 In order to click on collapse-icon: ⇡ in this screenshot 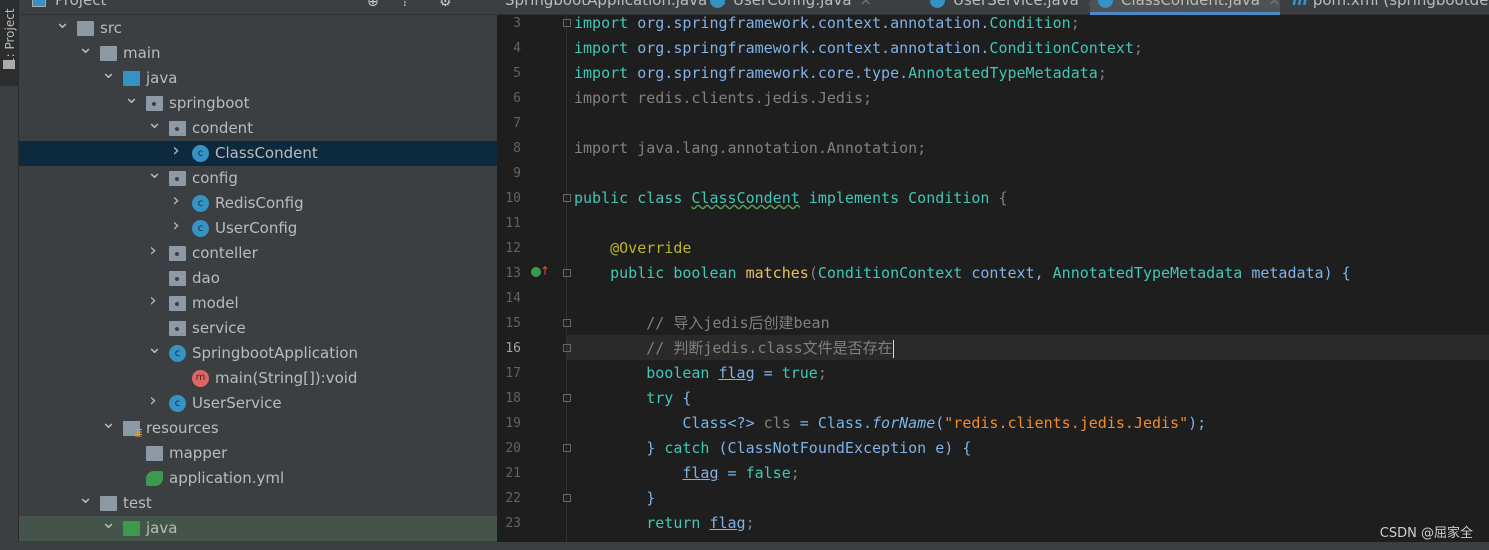, I will do `click(405, 5)`.